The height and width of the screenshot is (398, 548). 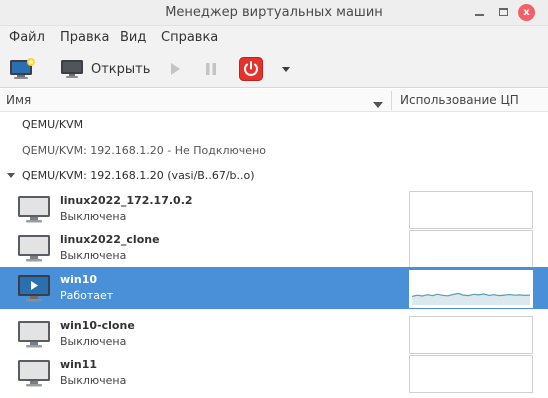 I want to click on play-icon, so click(x=175, y=69).